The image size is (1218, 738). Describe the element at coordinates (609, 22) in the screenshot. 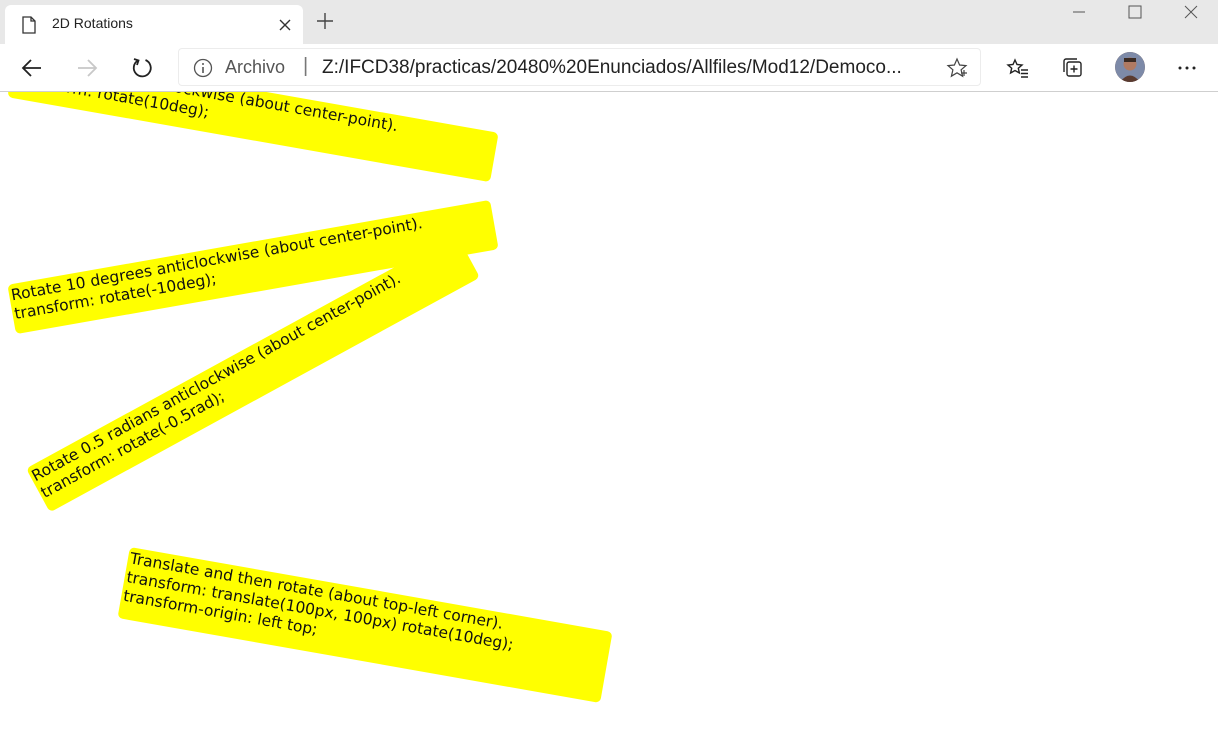

I see `tab-strip: 2D Rotations` at that location.